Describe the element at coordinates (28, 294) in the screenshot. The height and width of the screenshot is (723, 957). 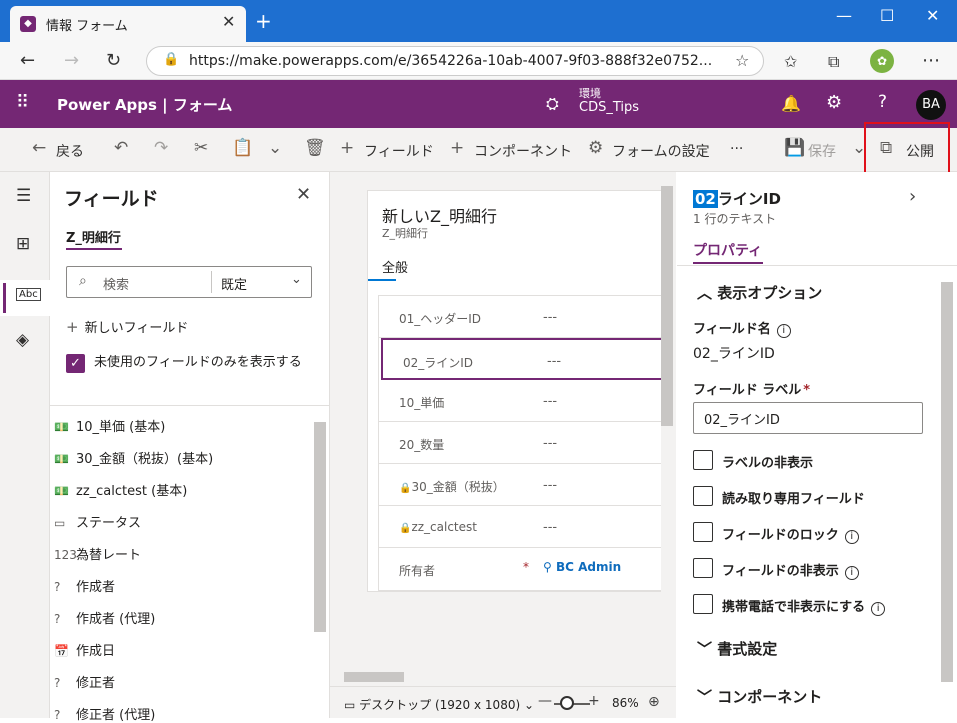
I see `fields-icon: Abc` at that location.